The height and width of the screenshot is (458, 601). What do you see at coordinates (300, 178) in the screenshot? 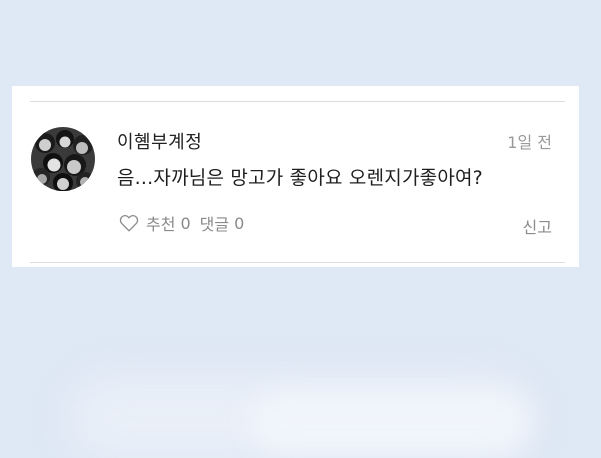
I see `comment-text: 음...자까님은 망고가 좋아요 오렌지가좋아여?` at bounding box center [300, 178].